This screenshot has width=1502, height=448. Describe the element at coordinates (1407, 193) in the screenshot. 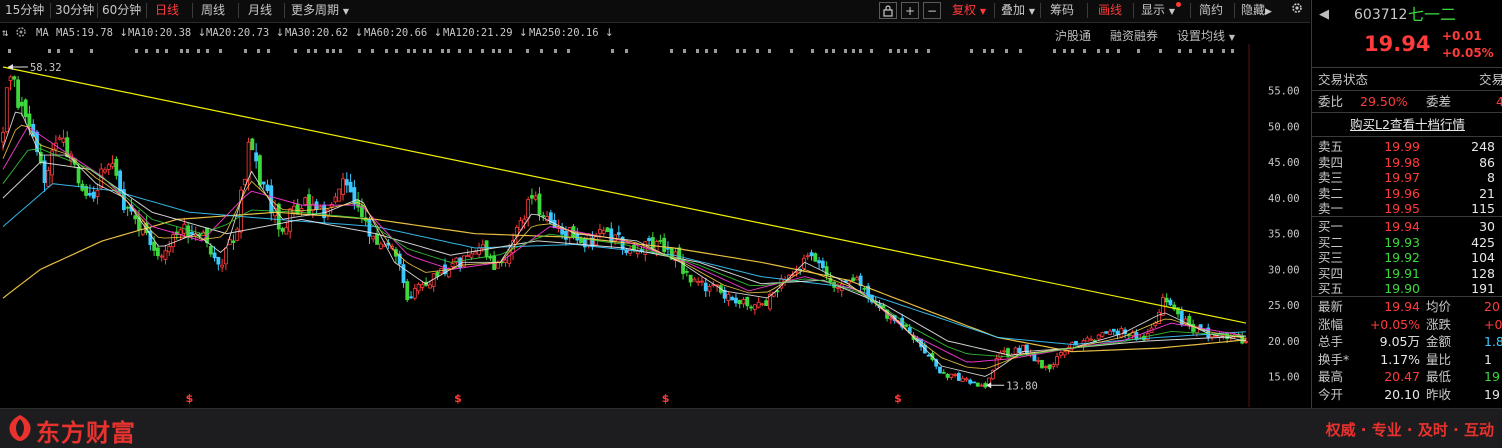

I see `sell-order-row: 卖二 19.96 21` at that location.